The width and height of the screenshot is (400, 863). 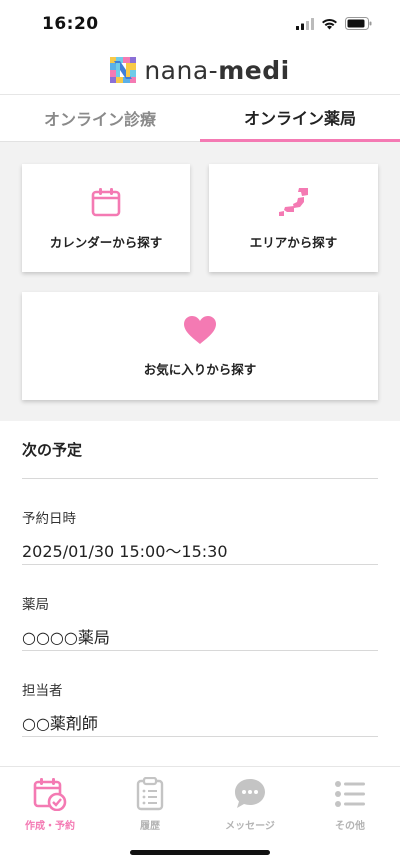 What do you see at coordinates (150, 826) in the screenshot?
I see `nav-history-label: 履歴` at bounding box center [150, 826].